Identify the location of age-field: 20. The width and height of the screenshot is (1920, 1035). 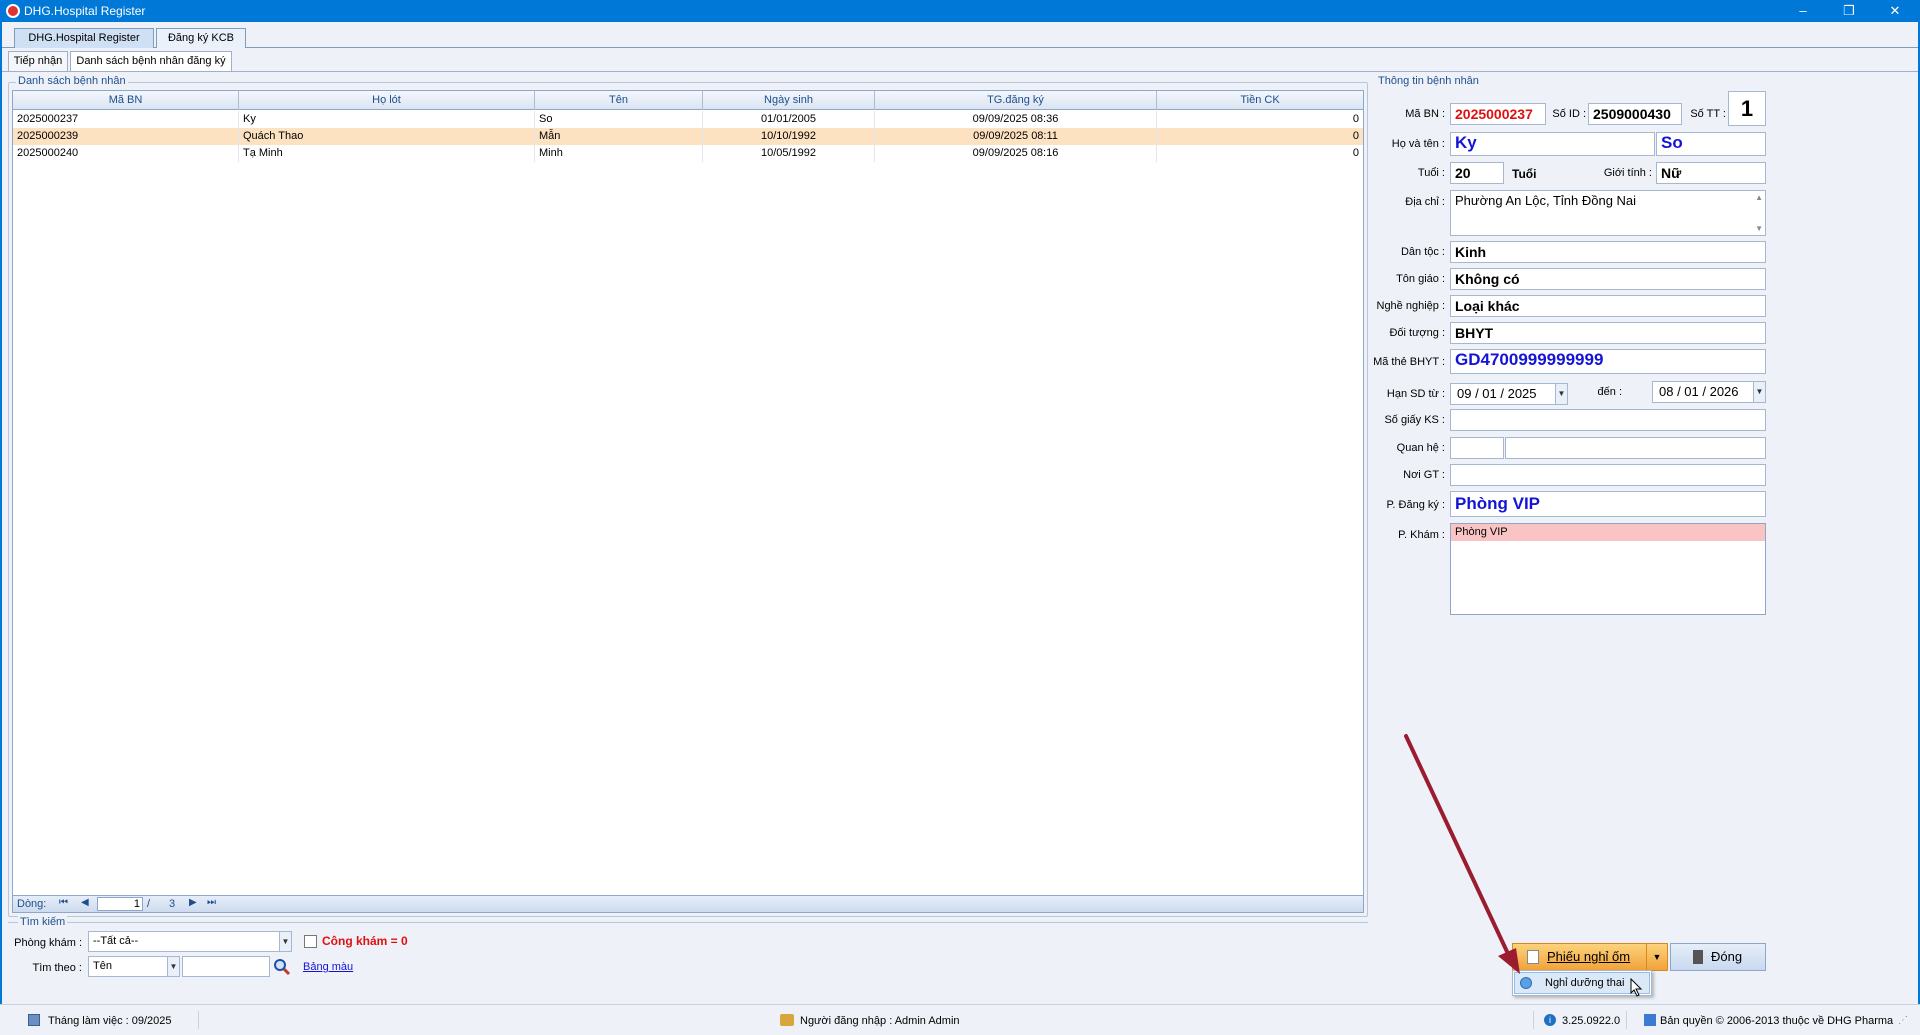
(1477, 173).